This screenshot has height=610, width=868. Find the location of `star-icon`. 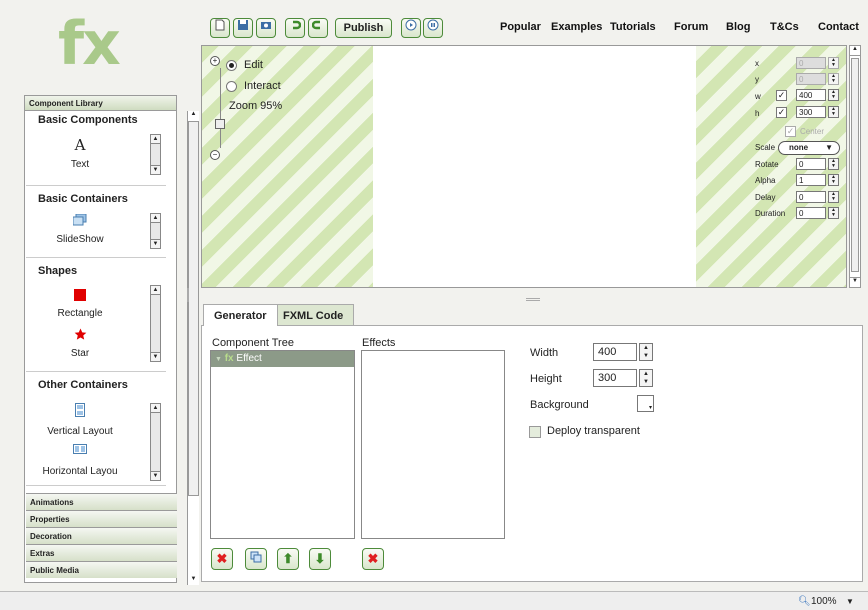

star-icon is located at coordinates (80, 335).